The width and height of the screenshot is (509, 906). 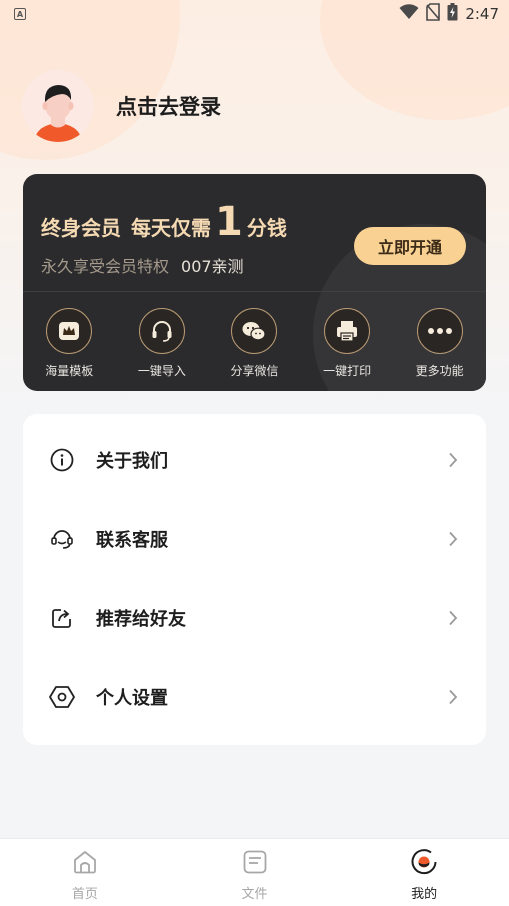 I want to click on vip-title-mid: 每天仅需, so click(x=171, y=228).